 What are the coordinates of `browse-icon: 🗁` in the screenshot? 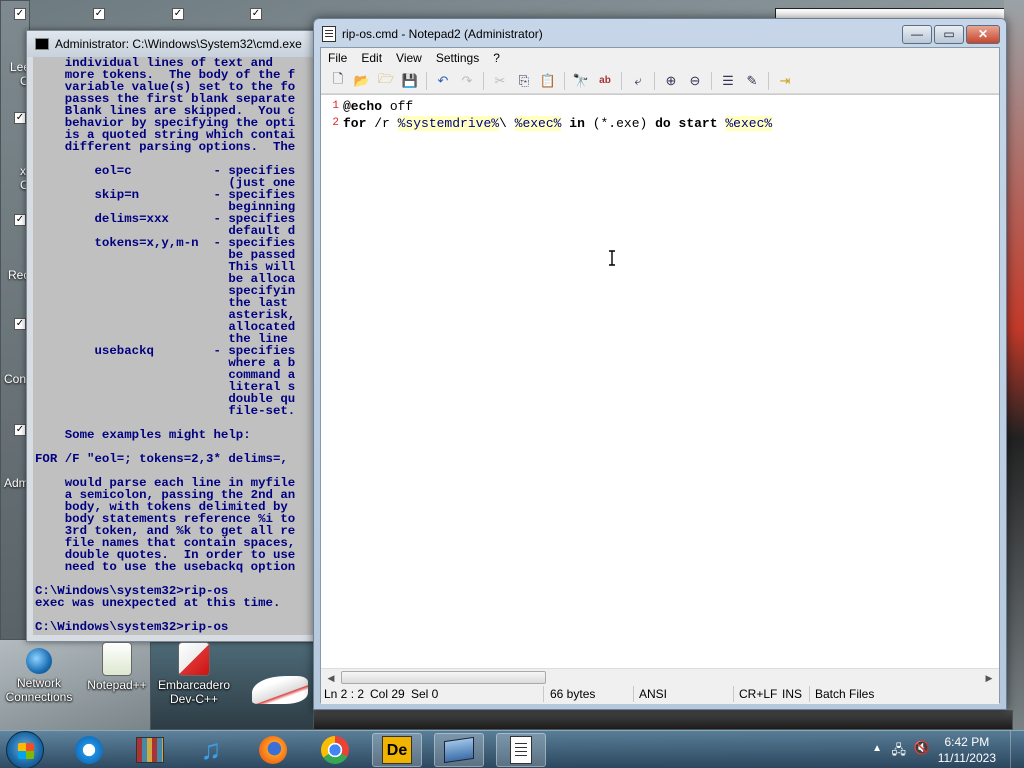 It's located at (386, 81).